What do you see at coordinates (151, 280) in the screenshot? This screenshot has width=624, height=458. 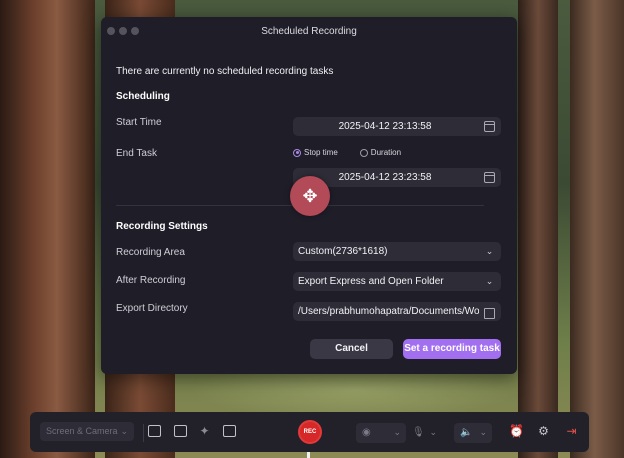 I see `after-recording-label: After Recording` at bounding box center [151, 280].